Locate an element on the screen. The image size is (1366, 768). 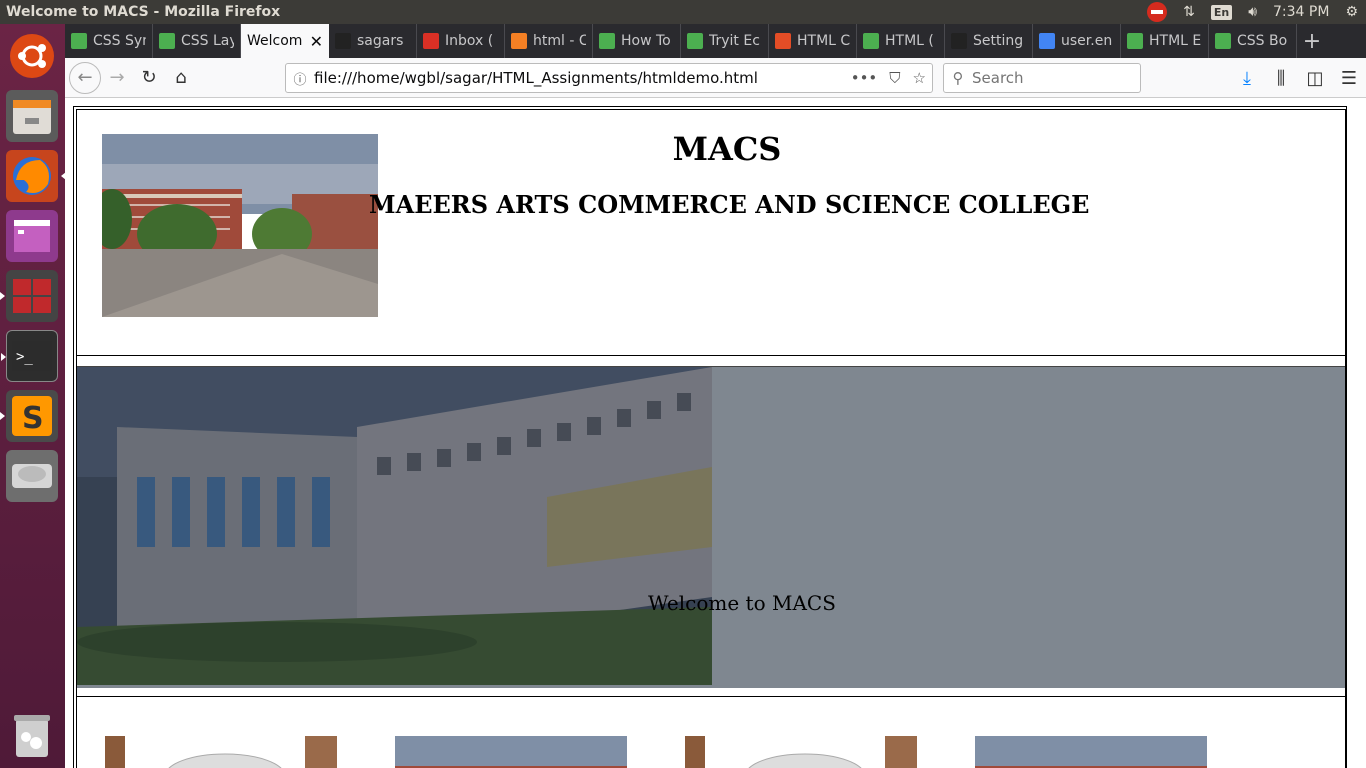
tab-close-icon: ✕ is located at coordinates (316, 41).